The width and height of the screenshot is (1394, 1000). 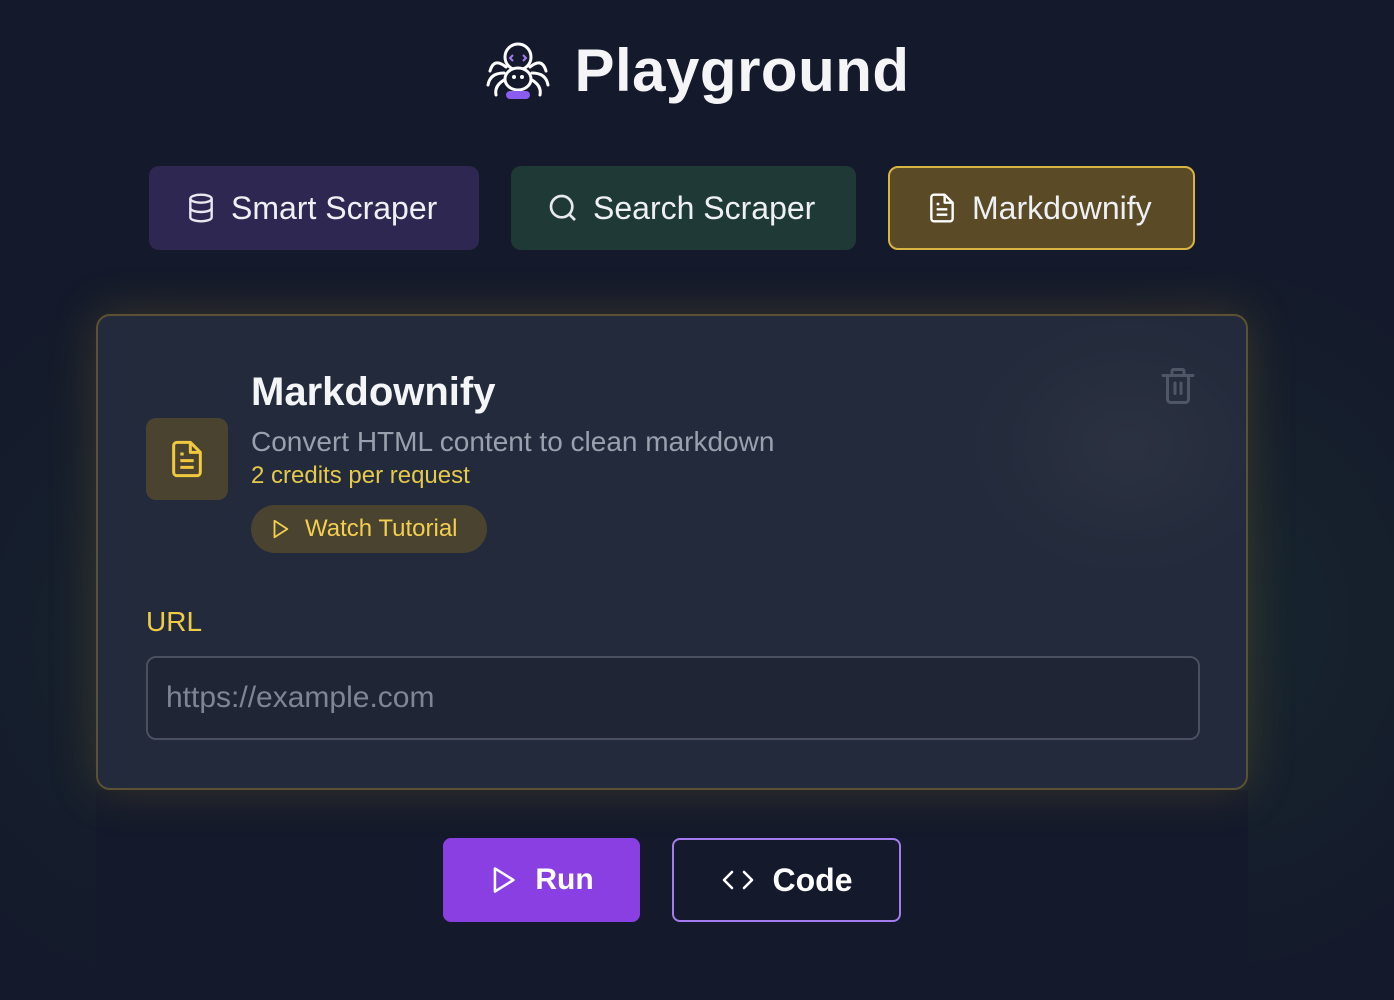 I want to click on database-icon, so click(x=201, y=208).